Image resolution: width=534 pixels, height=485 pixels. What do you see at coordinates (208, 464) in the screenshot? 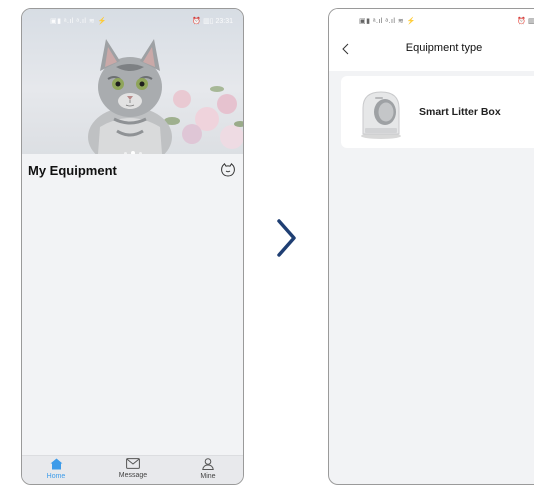
I see `person-icon` at bounding box center [208, 464].